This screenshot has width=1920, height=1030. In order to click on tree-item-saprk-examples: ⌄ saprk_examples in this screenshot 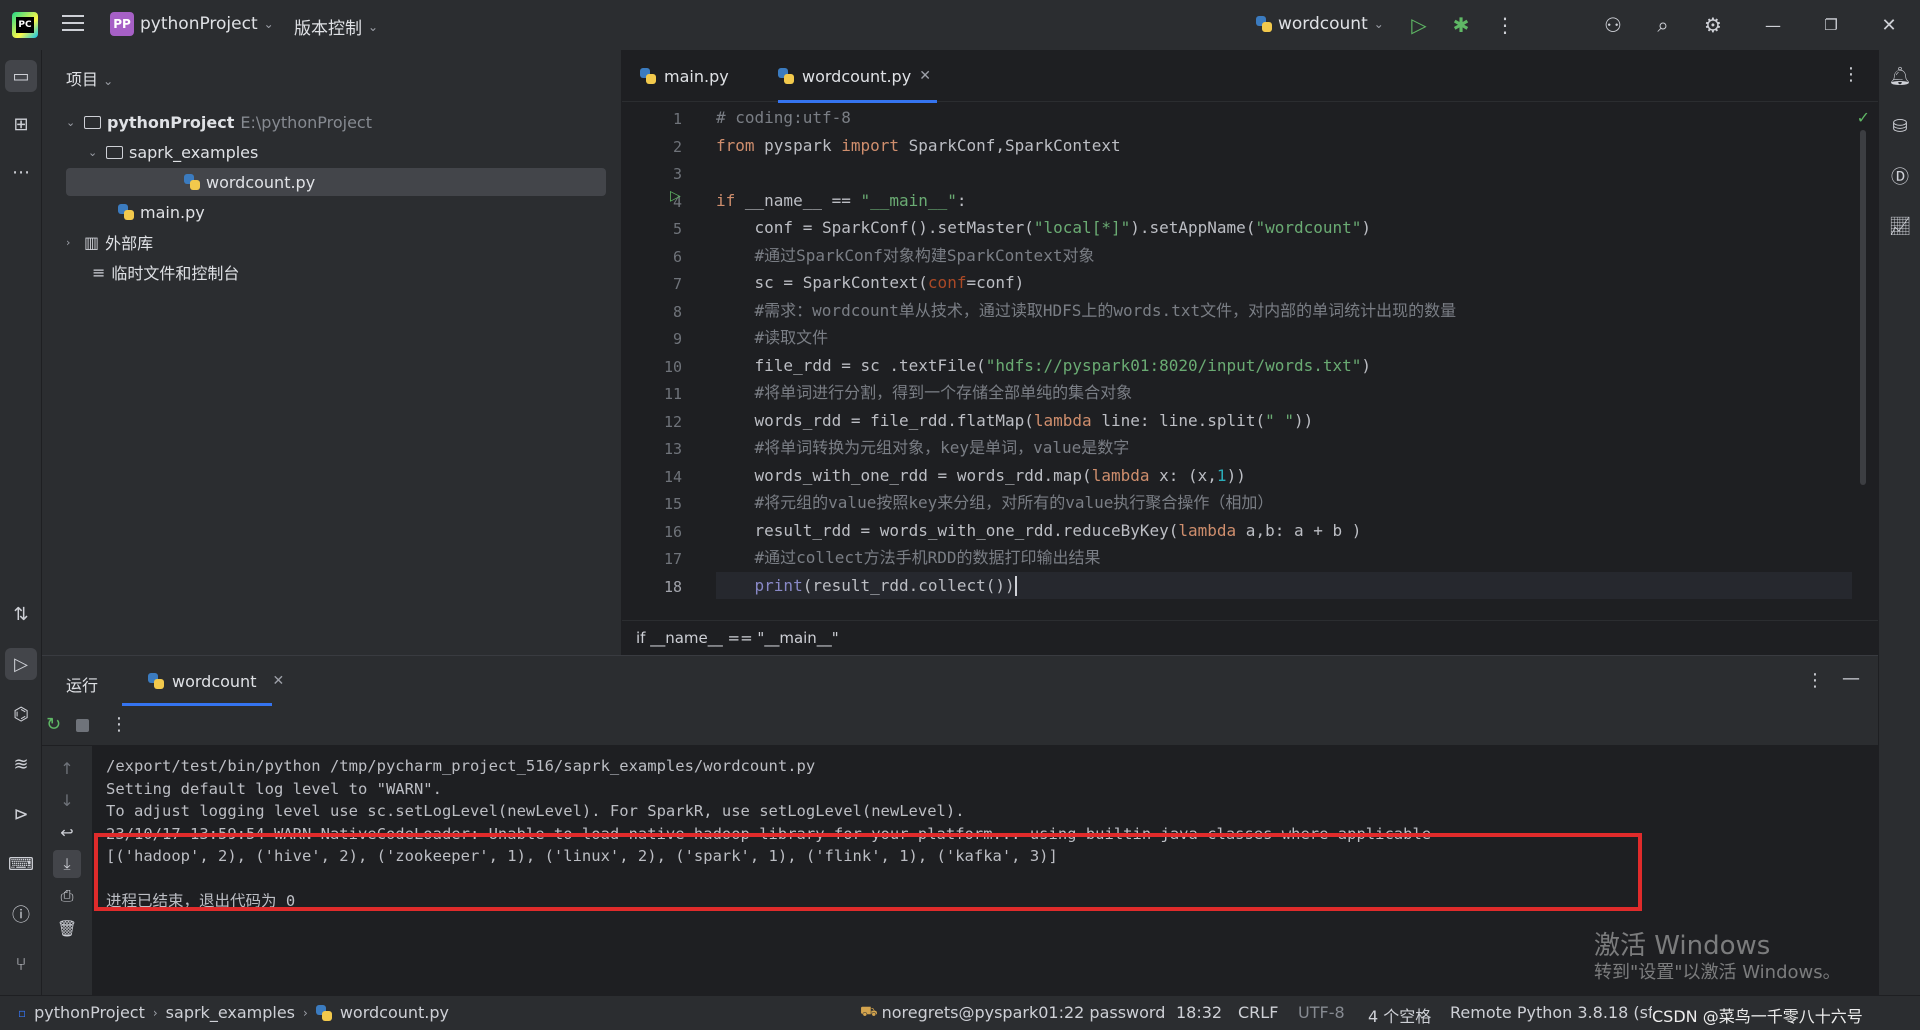, I will do `click(173, 152)`.